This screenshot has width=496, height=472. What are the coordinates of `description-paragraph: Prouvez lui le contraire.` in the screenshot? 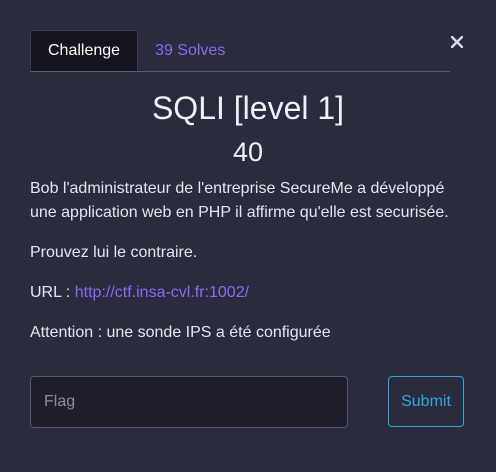 It's located at (114, 252).